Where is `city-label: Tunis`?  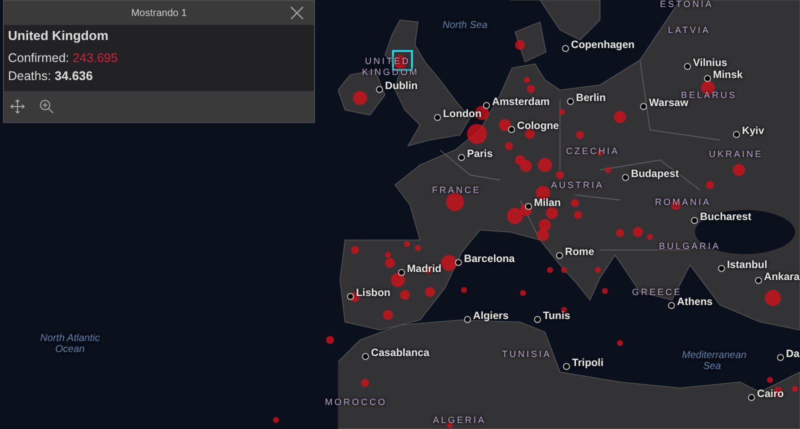
city-label: Tunis is located at coordinates (552, 317).